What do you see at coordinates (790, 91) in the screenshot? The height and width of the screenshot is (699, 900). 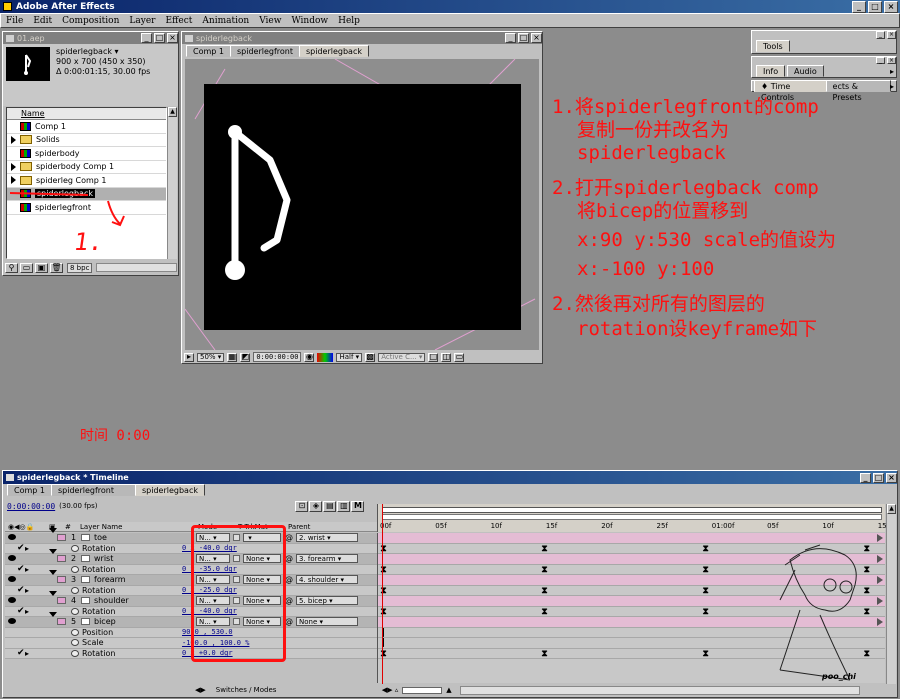 I see `tab-time-controls: ♦ Time Controls` at bounding box center [790, 91].